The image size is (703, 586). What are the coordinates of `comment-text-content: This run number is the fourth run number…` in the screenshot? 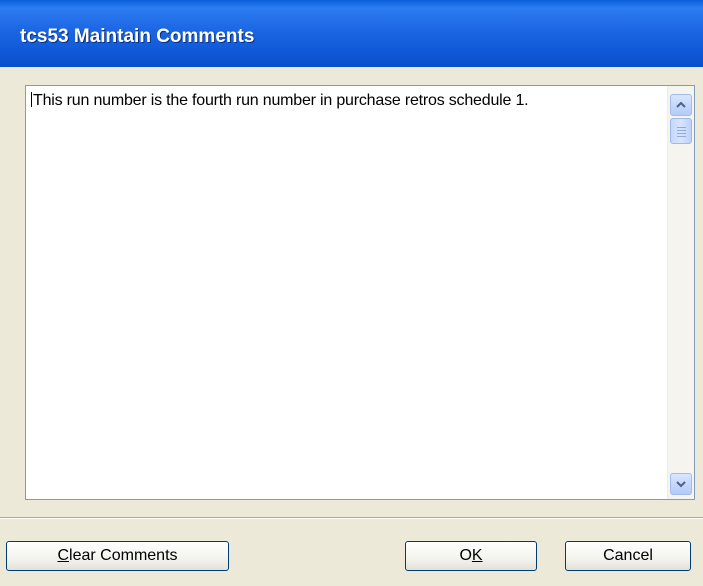 It's located at (281, 100).